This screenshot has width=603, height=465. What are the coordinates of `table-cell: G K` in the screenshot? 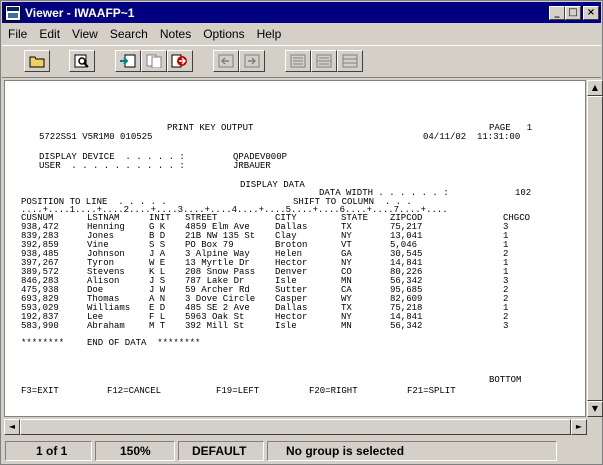 It's located at (157, 227).